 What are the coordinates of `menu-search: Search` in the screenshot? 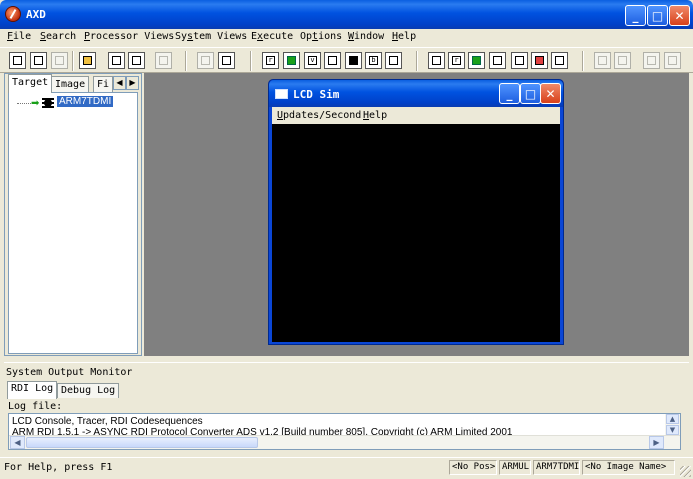 It's located at (58, 36).